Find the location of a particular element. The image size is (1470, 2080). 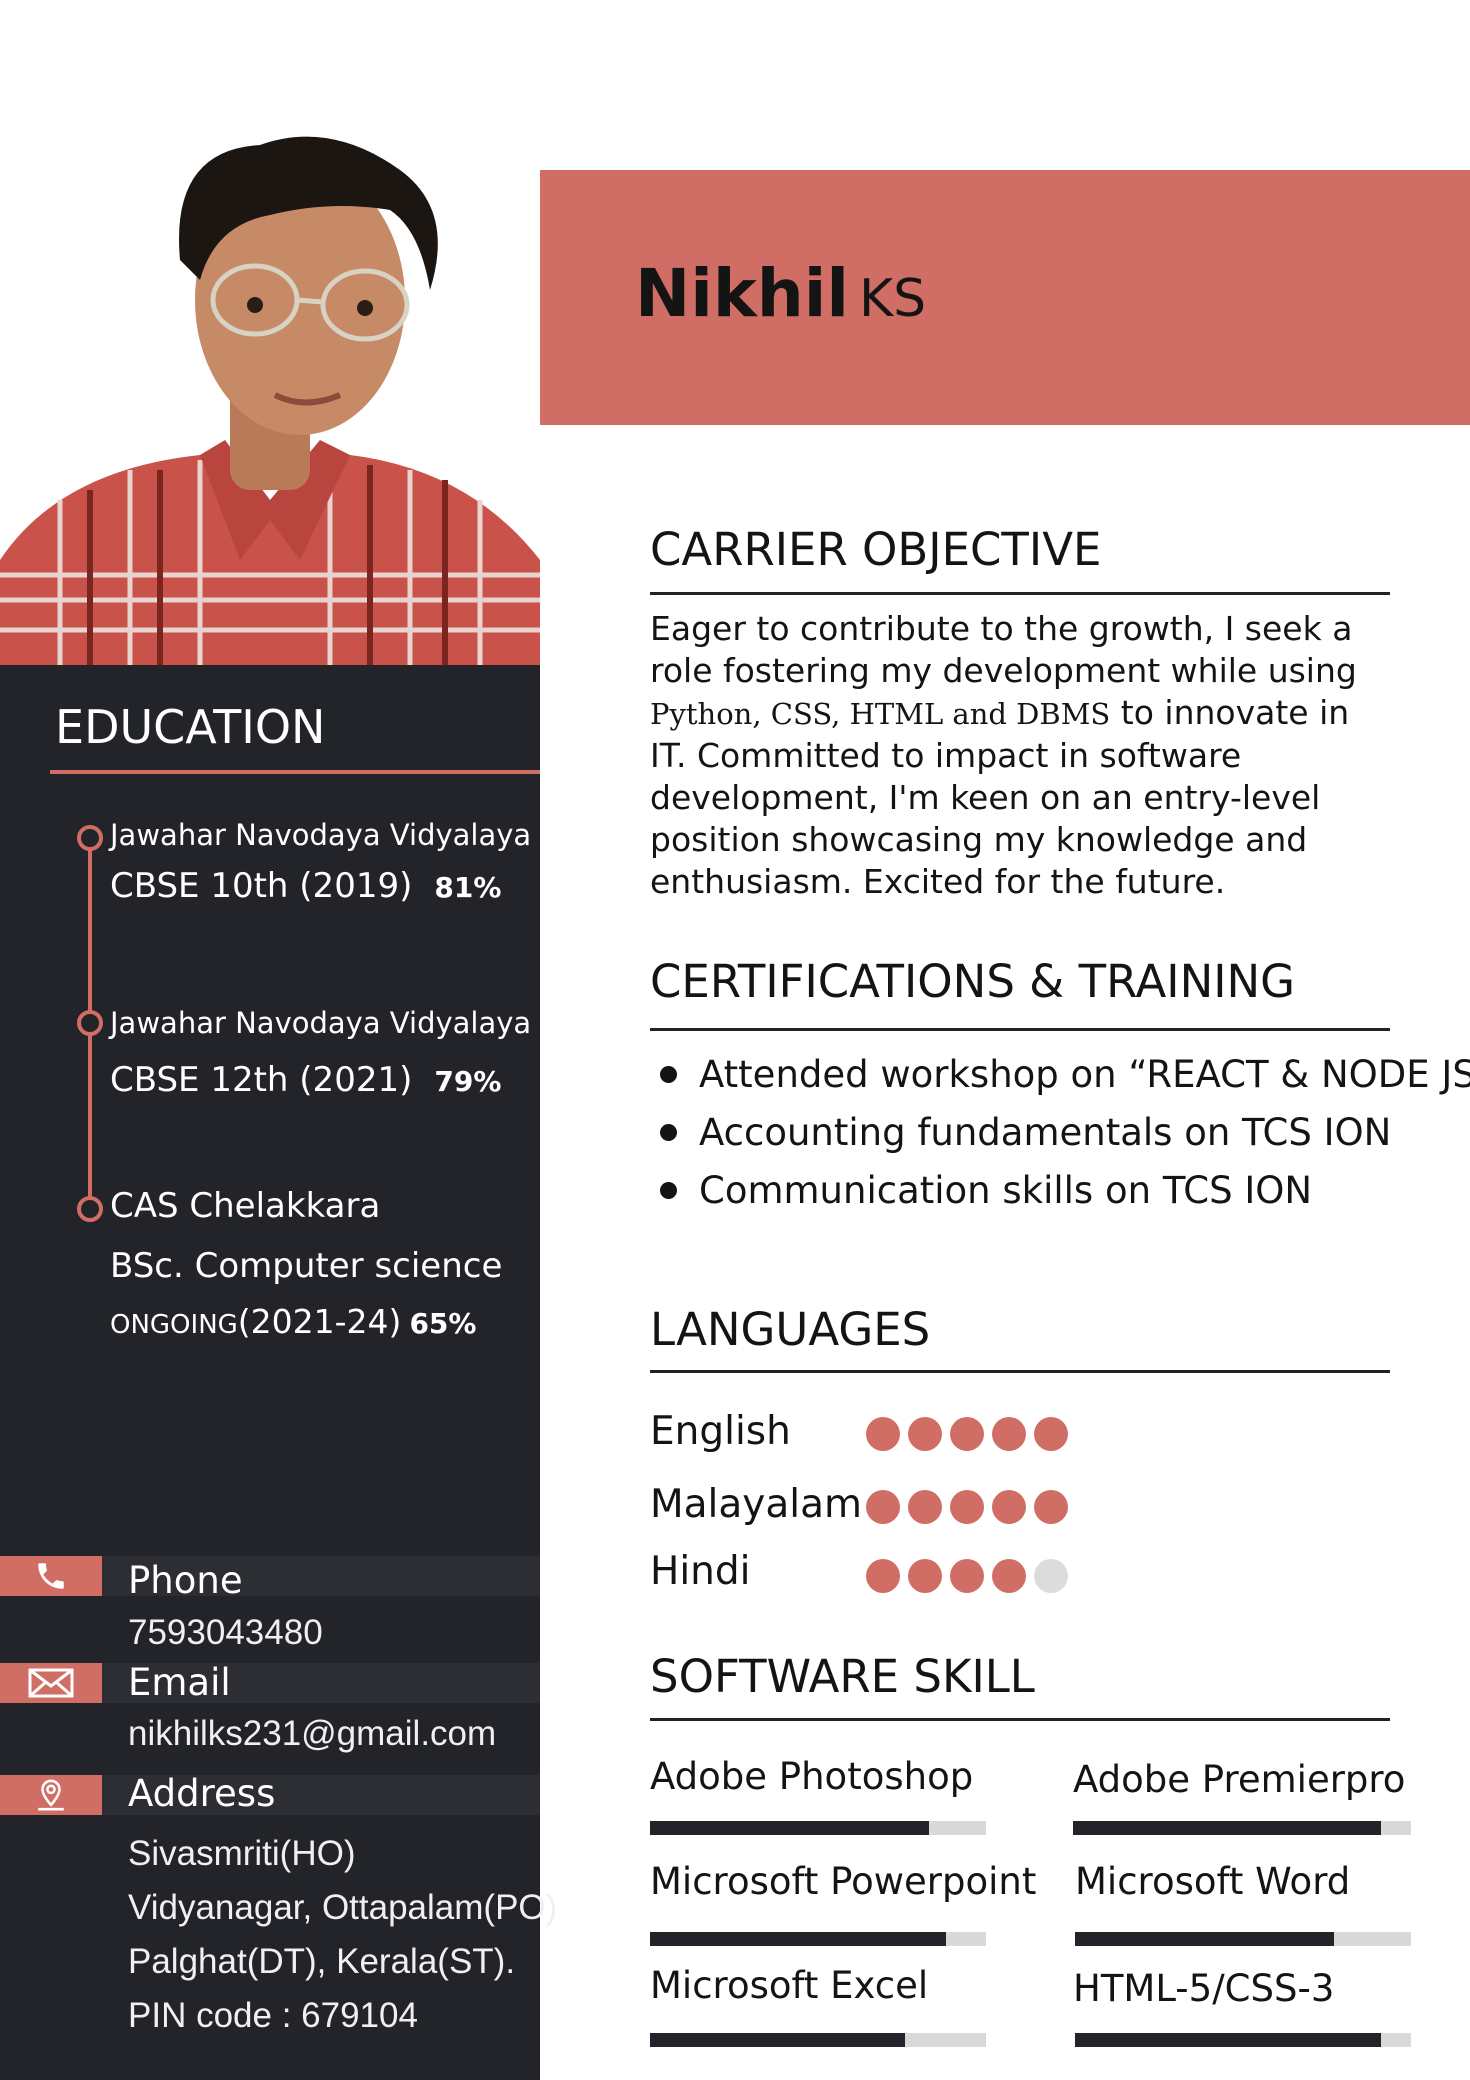

certification-text: Communication skills on TCS ION is located at coordinates (1006, 1190).